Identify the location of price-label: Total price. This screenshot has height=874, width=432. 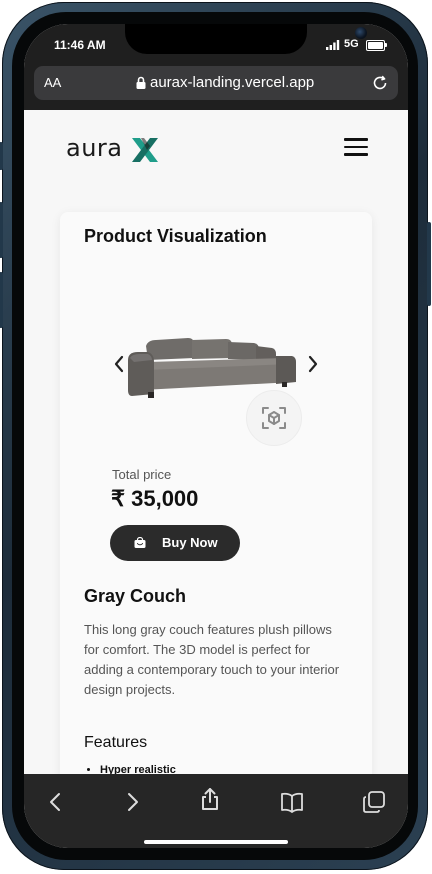
(142, 474).